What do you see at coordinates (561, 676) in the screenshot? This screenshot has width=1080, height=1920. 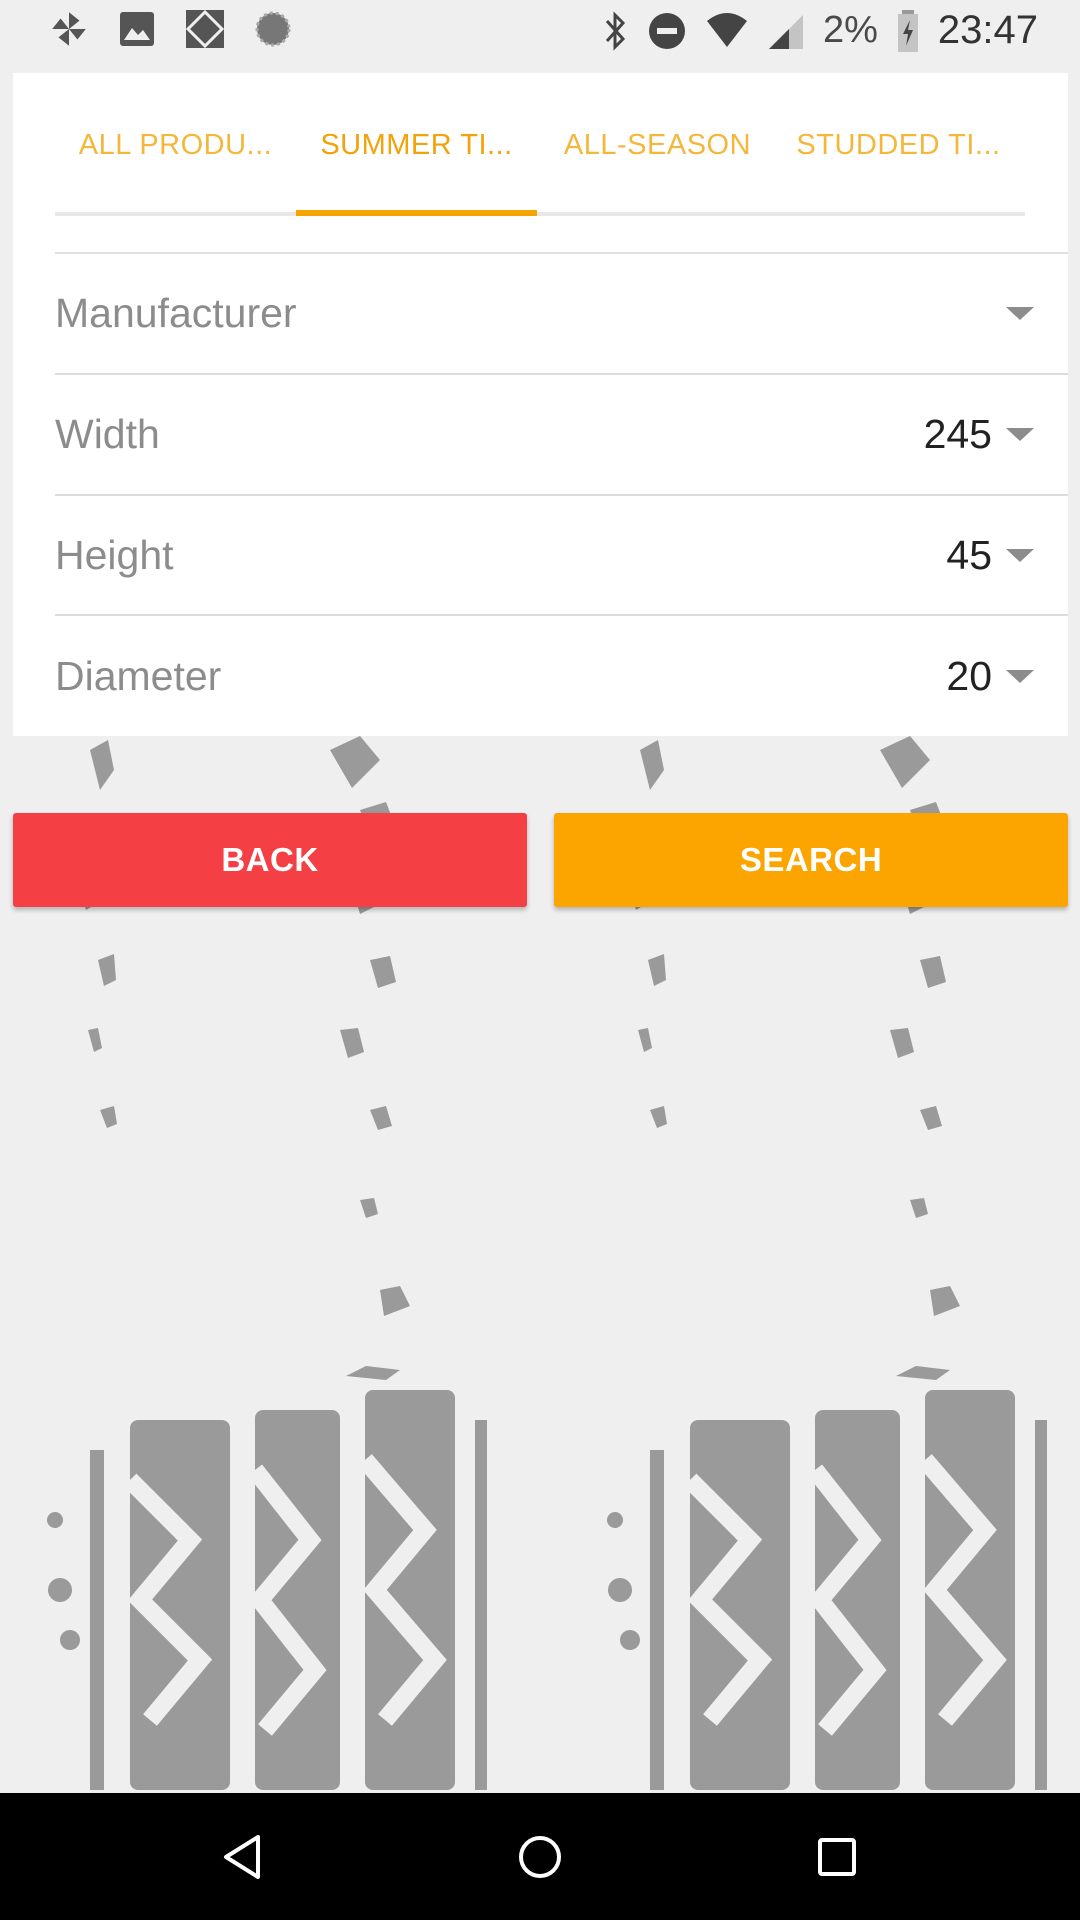 I see `diameter-dropdown: Diameter 20` at bounding box center [561, 676].